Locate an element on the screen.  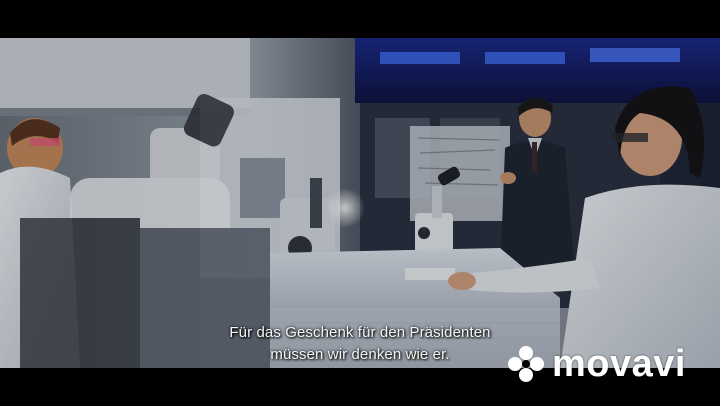
movavi-watermark: movavi is located at coordinates (596, 364).